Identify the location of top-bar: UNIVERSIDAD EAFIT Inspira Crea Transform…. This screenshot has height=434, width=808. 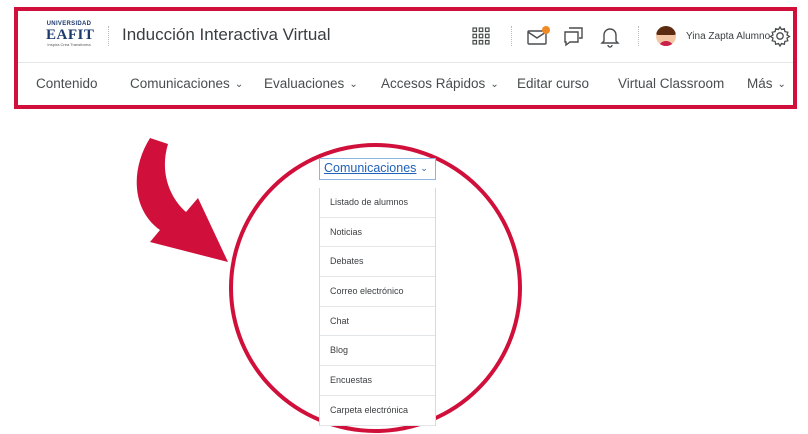
(405, 37).